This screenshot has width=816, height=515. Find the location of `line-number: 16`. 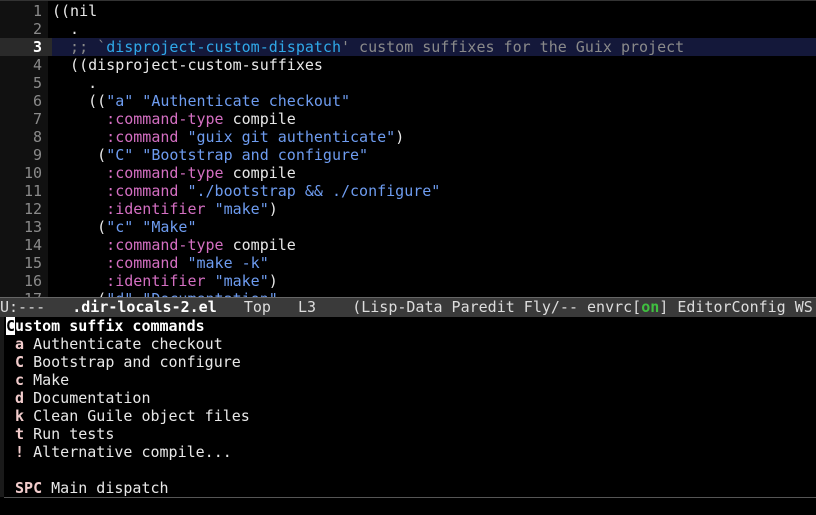

line-number: 16 is located at coordinates (32, 281).